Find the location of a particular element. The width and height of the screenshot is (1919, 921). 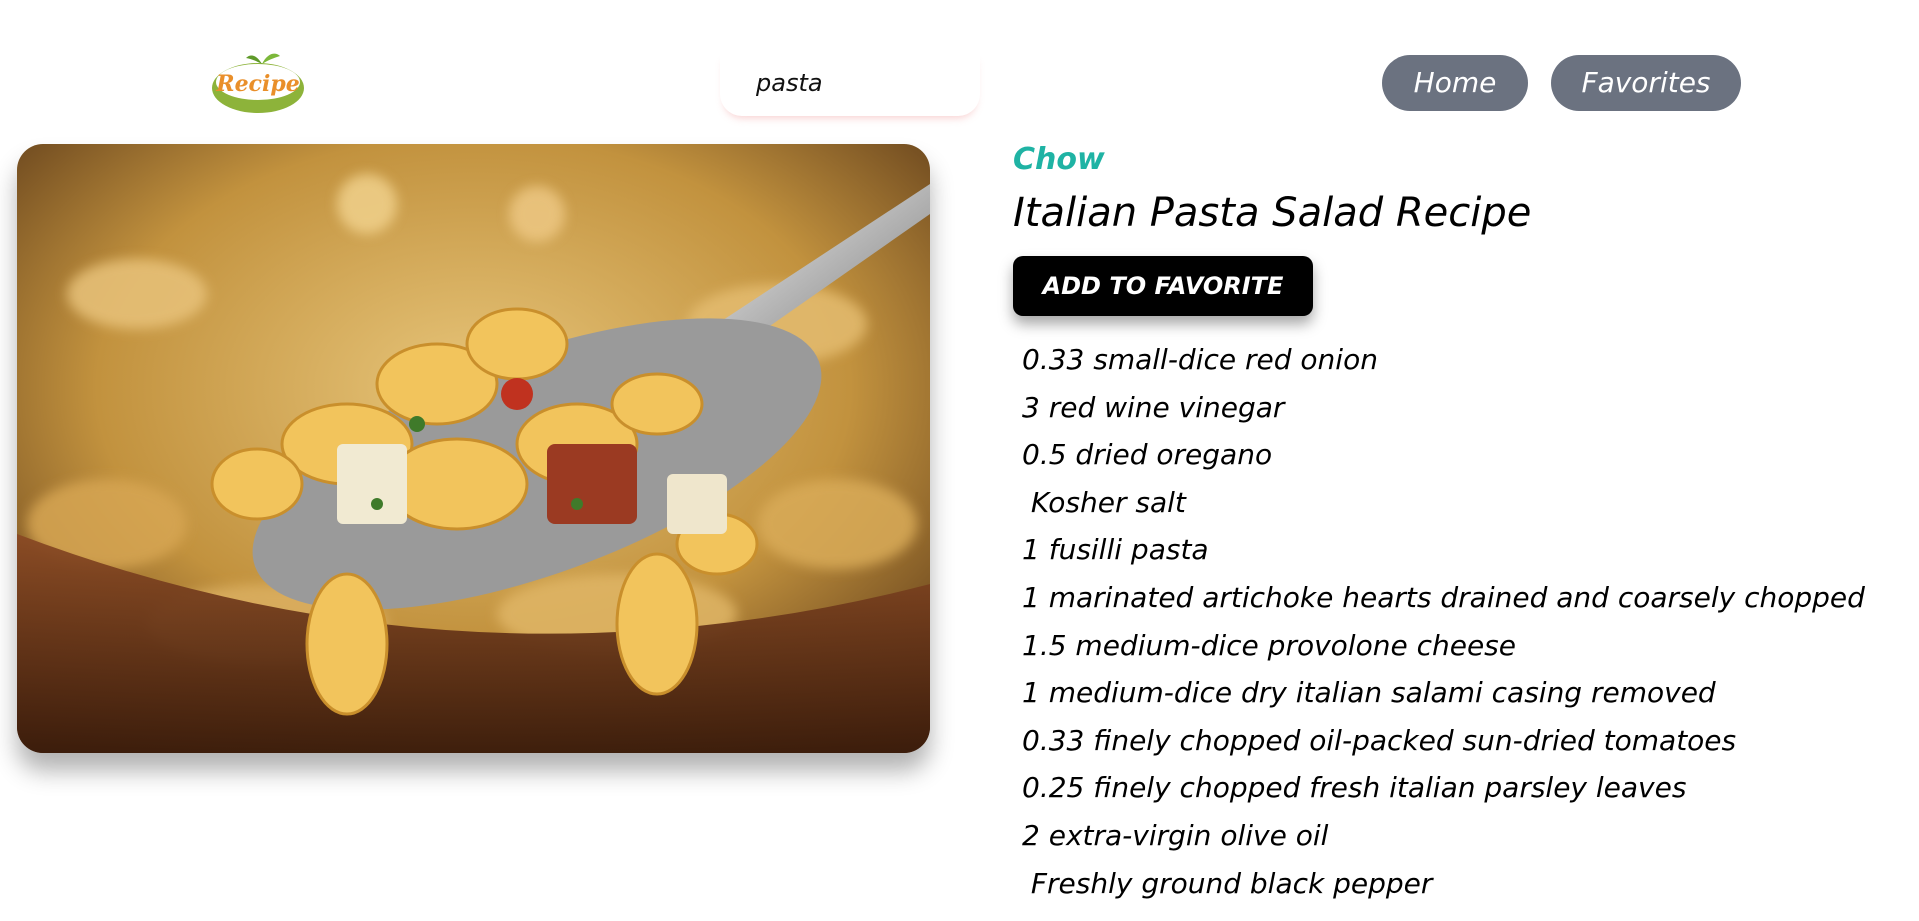

search-input is located at coordinates (861, 83).